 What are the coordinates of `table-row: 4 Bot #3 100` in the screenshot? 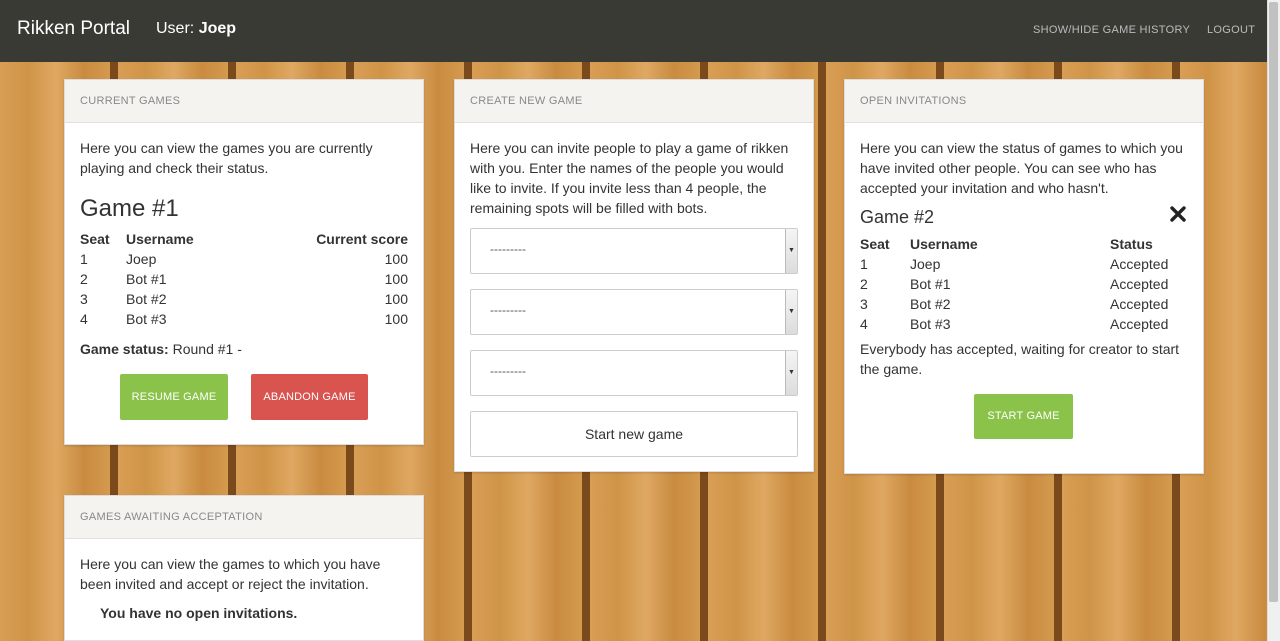 It's located at (244, 319).